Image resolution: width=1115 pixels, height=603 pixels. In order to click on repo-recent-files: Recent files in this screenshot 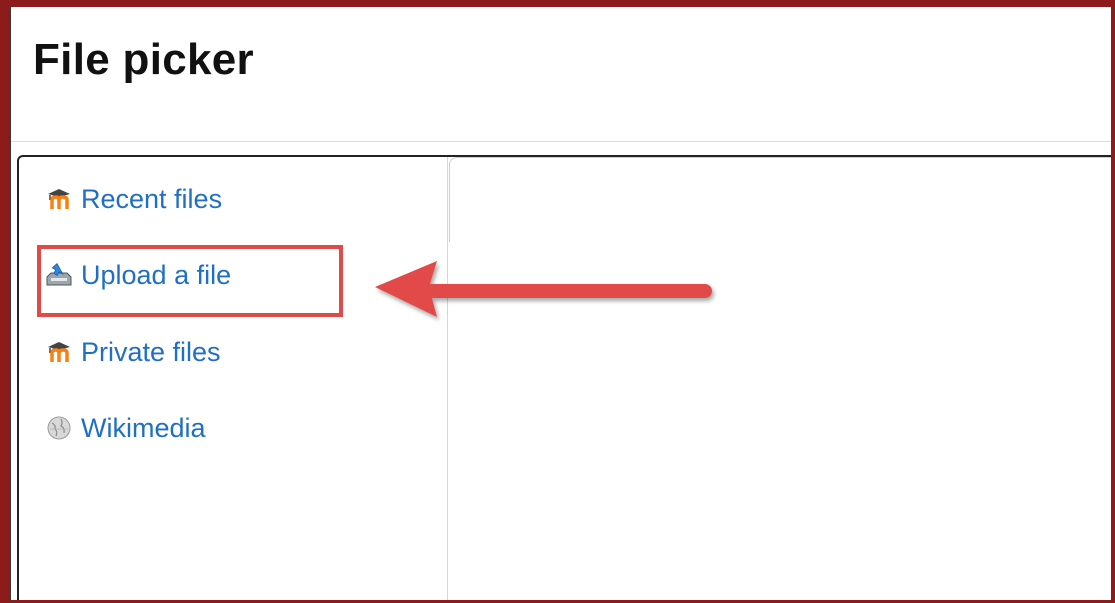, I will do `click(132, 199)`.